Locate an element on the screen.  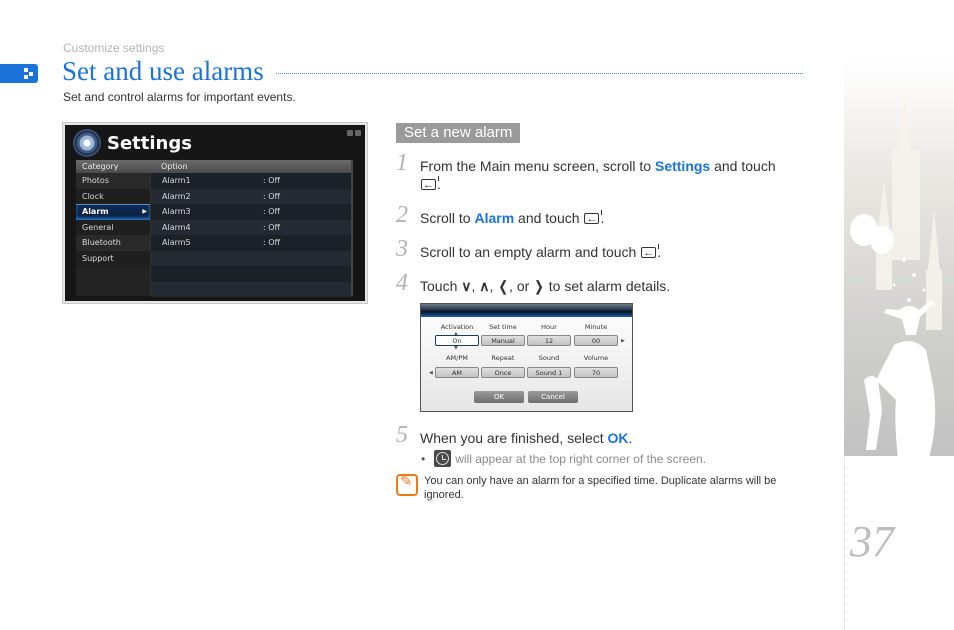
step-5: 5 When you are finished, select OK. is located at coordinates (601, 435).